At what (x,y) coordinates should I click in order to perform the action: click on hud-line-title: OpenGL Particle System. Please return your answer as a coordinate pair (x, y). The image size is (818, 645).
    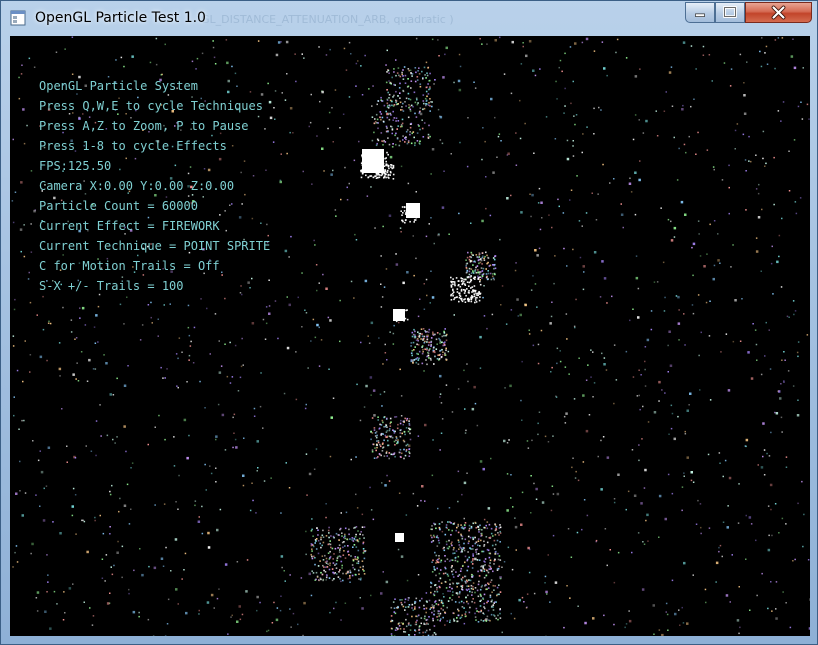
    Looking at the image, I should click on (118, 86).